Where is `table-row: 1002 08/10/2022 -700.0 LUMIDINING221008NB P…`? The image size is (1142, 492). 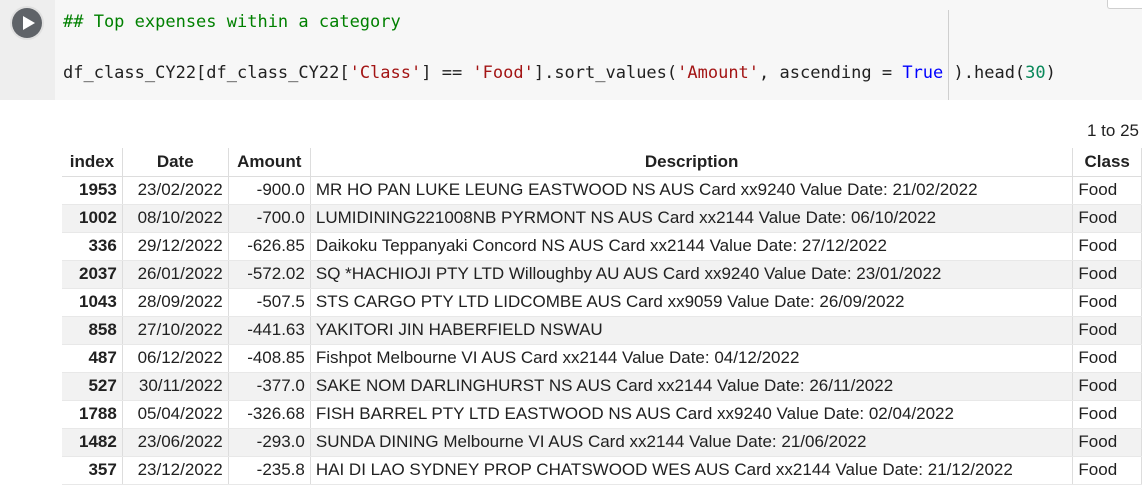 table-row: 1002 08/10/2022 -700.0 LUMIDINING221008NB P… is located at coordinates (602, 218).